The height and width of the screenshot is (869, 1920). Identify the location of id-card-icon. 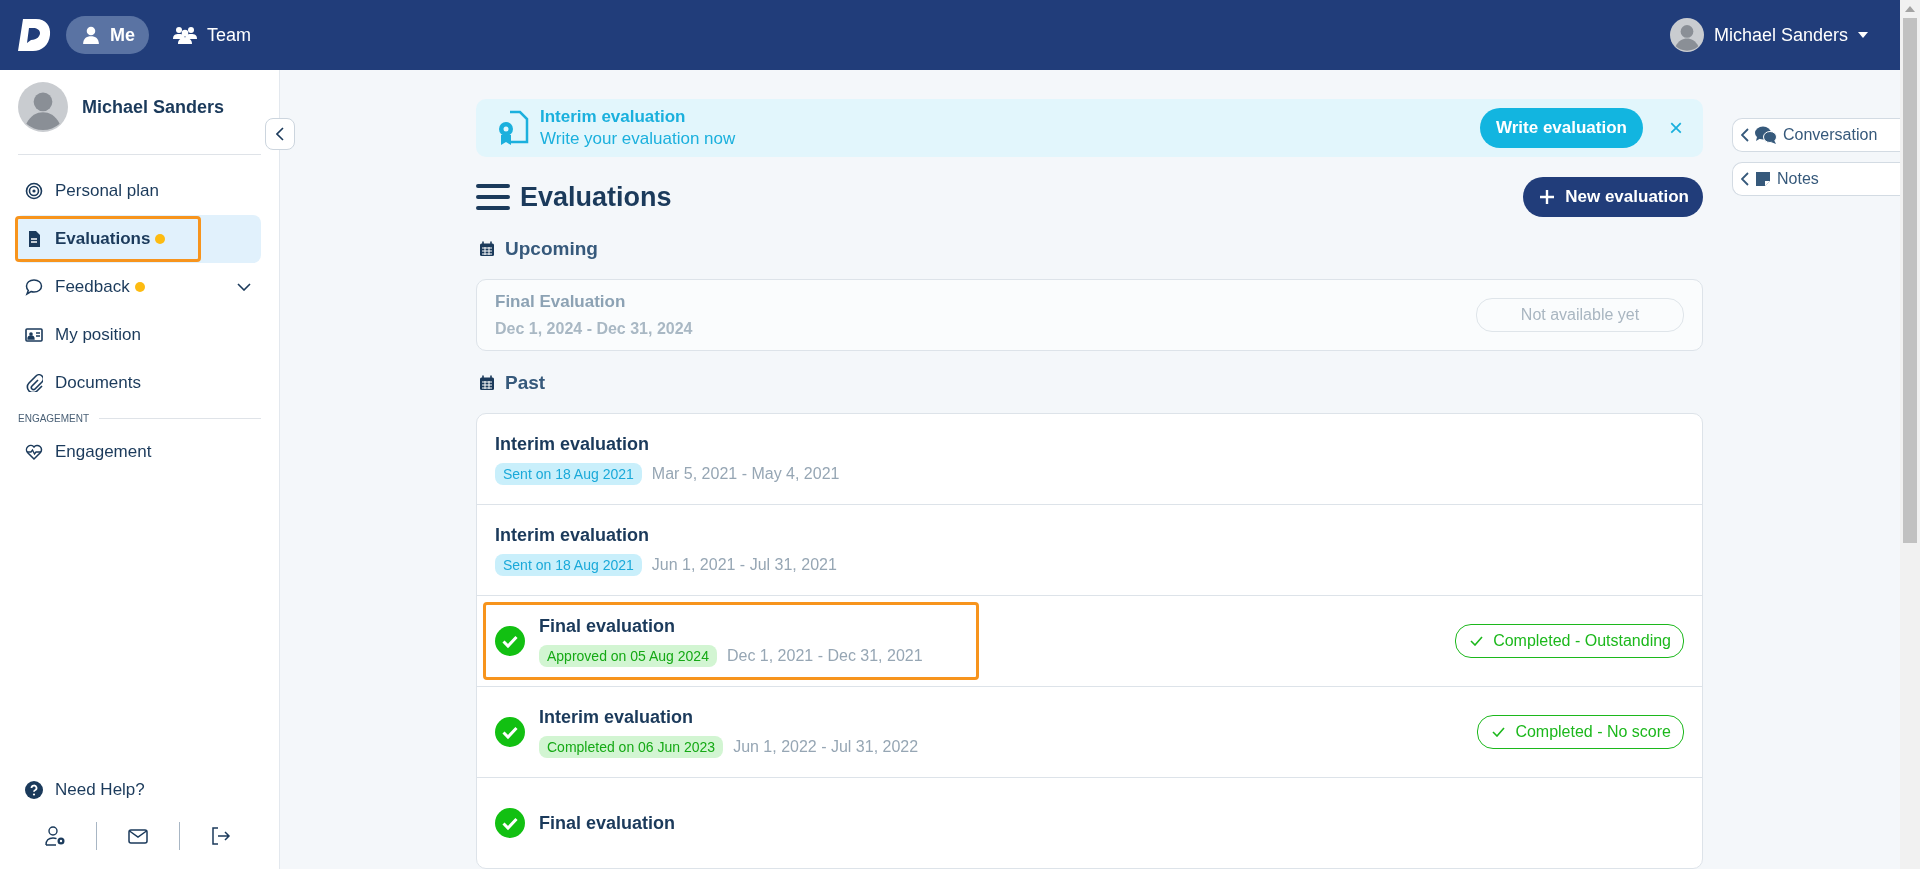
(34, 335).